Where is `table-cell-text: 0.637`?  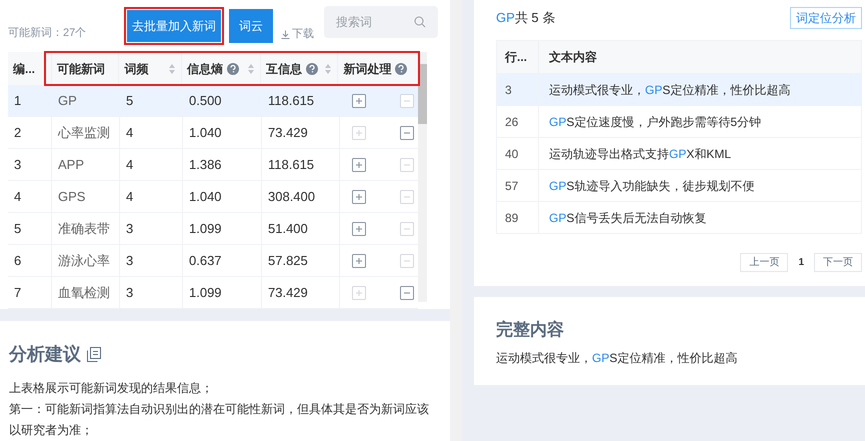
table-cell-text: 0.637 is located at coordinates (205, 261).